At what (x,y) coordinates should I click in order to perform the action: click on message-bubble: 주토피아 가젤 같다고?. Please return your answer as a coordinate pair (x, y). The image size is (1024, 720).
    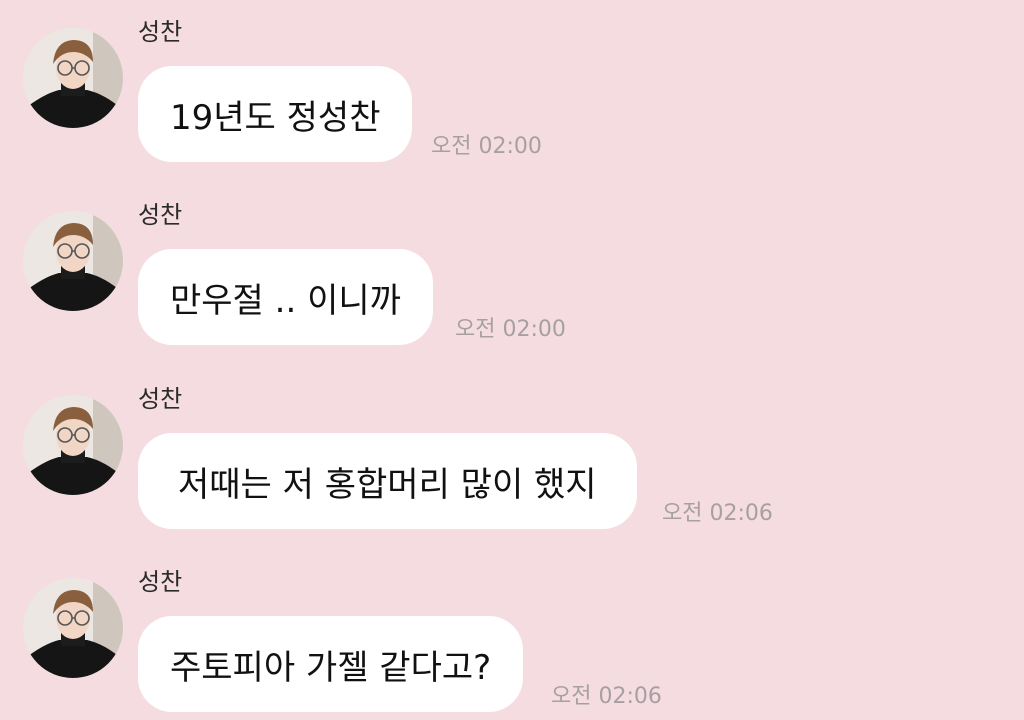
    Looking at the image, I should click on (331, 664).